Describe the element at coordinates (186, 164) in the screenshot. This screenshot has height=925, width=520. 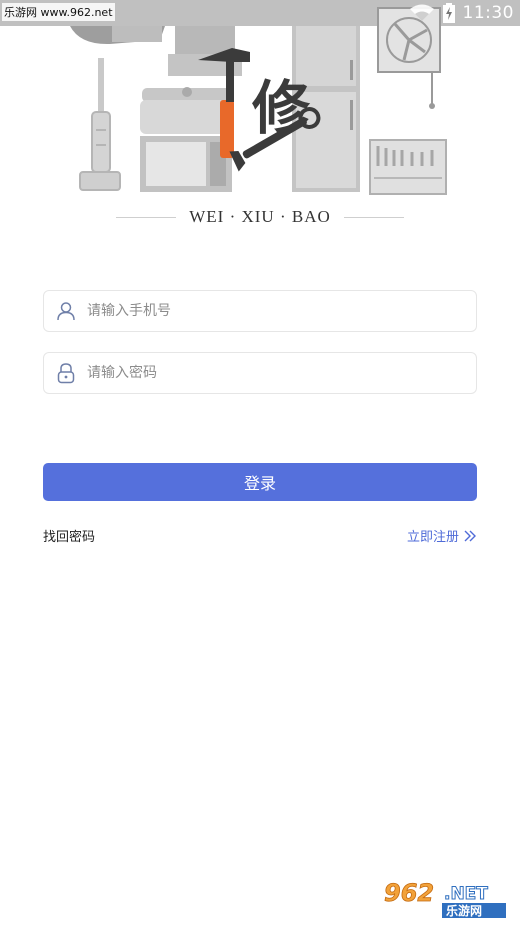
I see `microwave-icon` at that location.